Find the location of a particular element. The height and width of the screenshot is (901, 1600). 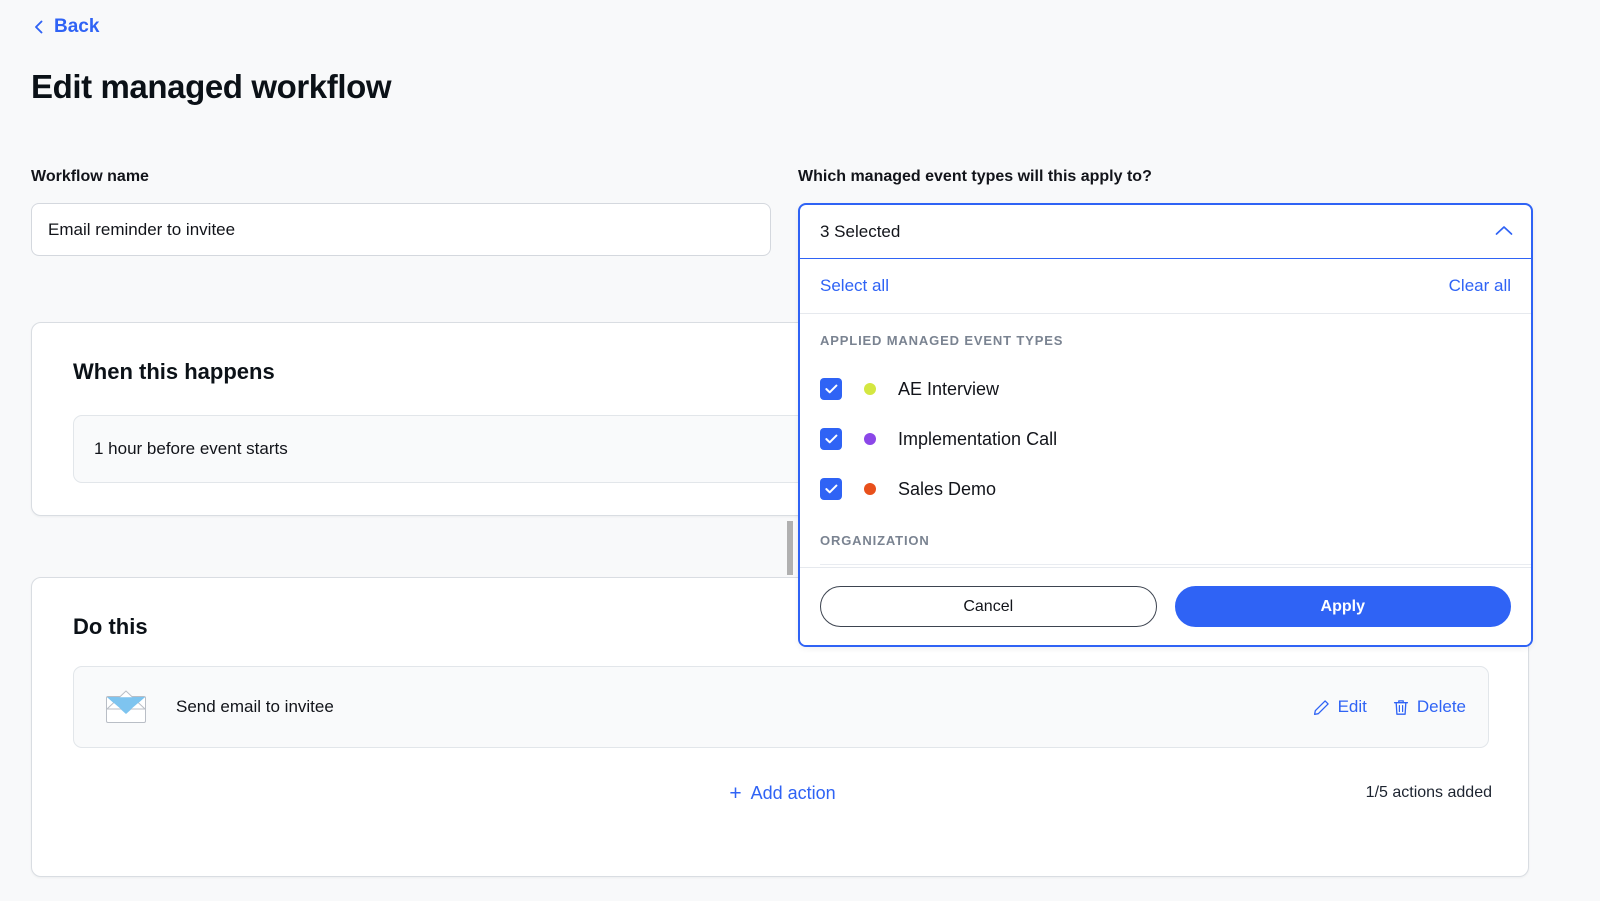

dropdown-options-list: APPLIED MANAGED EVENT TYPES AE Interview is located at coordinates (1165, 440).